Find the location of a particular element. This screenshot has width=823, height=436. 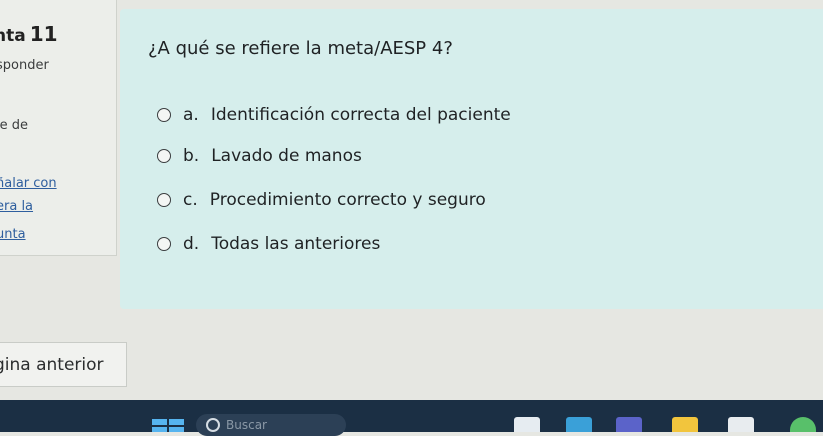

question-number: 11 is located at coordinates (43, 34).